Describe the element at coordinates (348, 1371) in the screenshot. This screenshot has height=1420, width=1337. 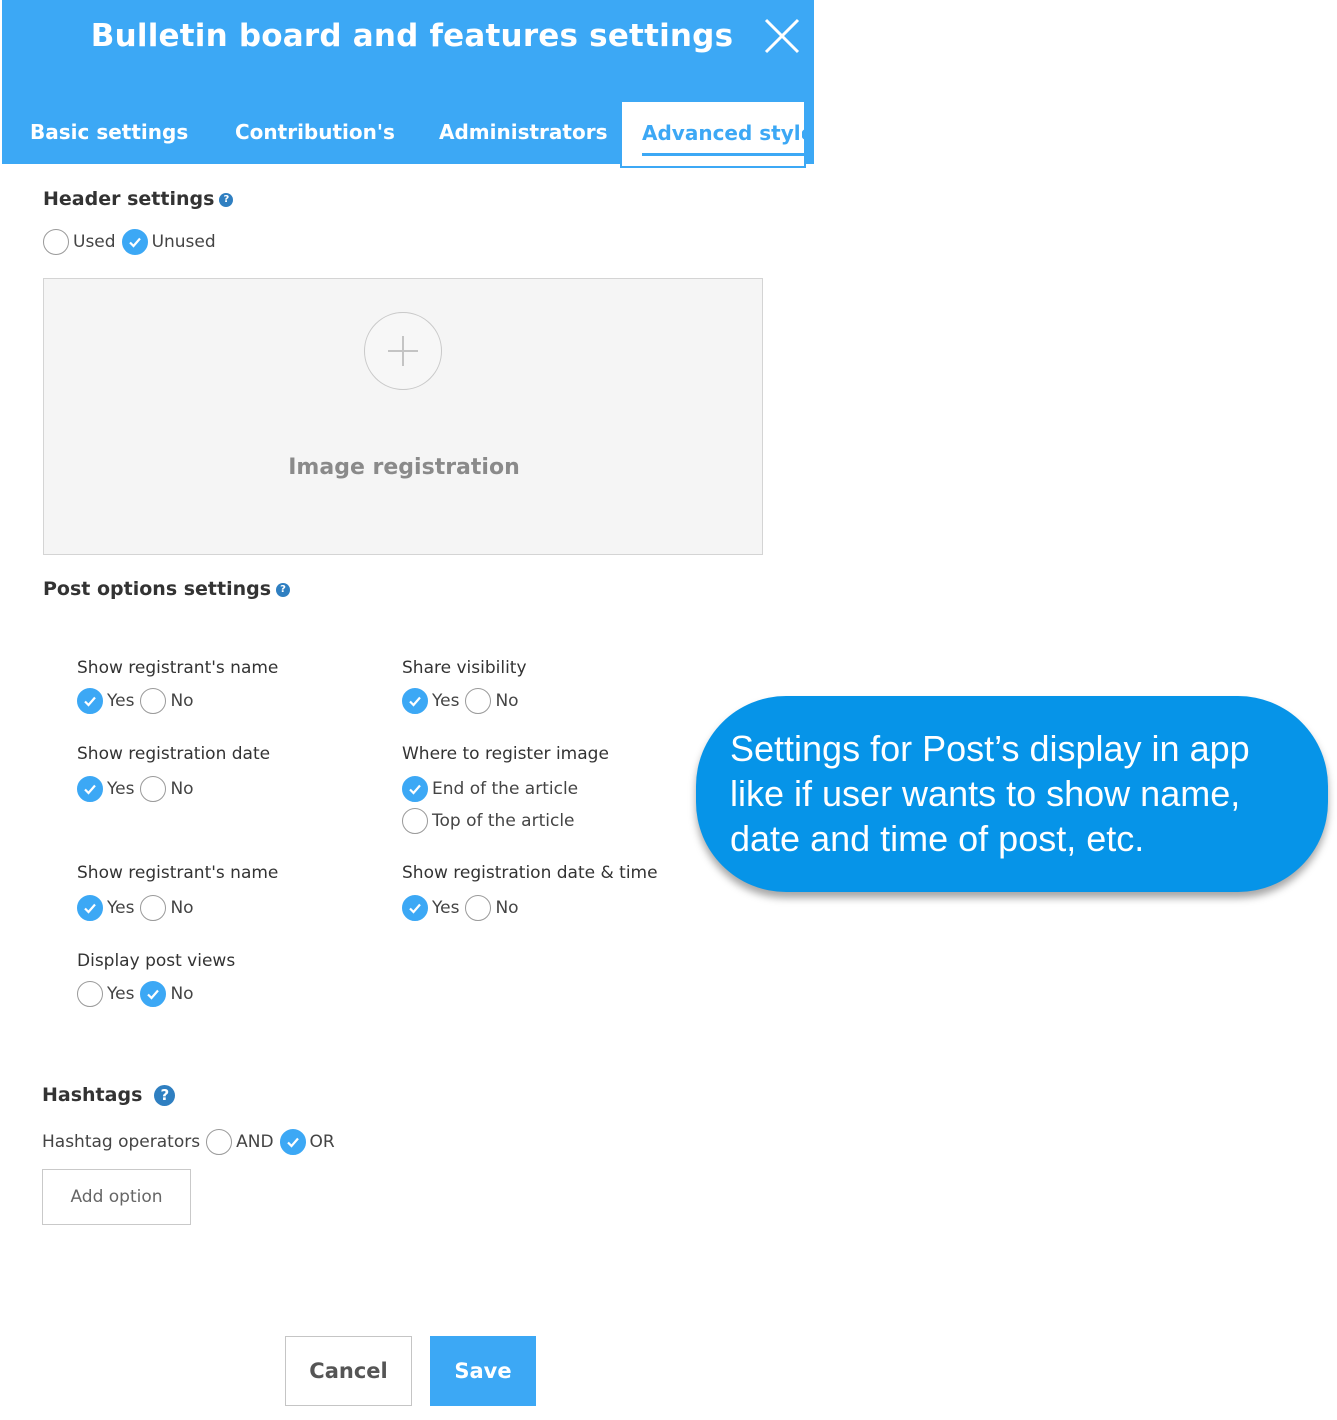
I see `cancel-button: Cancel` at that location.